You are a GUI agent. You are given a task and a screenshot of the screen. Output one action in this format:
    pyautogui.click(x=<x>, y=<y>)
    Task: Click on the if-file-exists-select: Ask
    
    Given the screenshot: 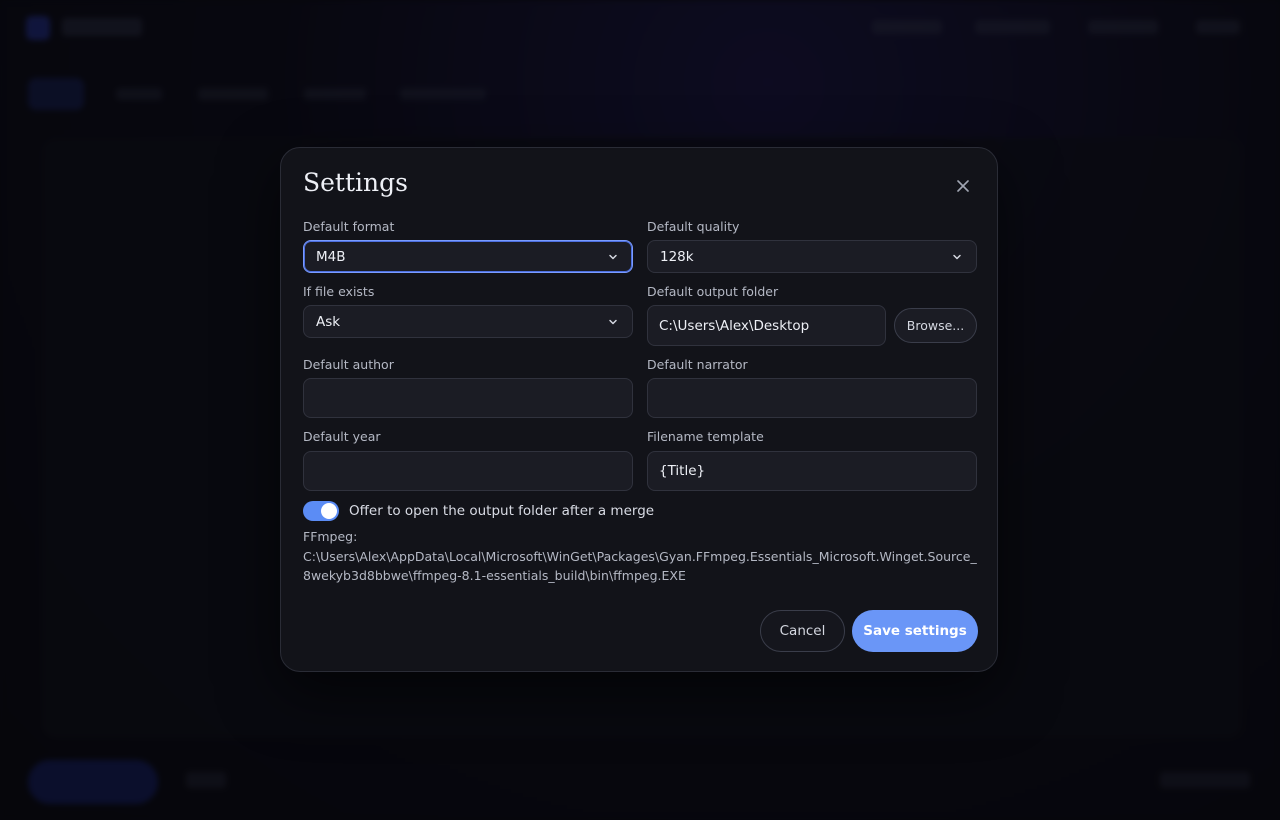 What is the action you would take?
    pyautogui.click(x=468, y=321)
    